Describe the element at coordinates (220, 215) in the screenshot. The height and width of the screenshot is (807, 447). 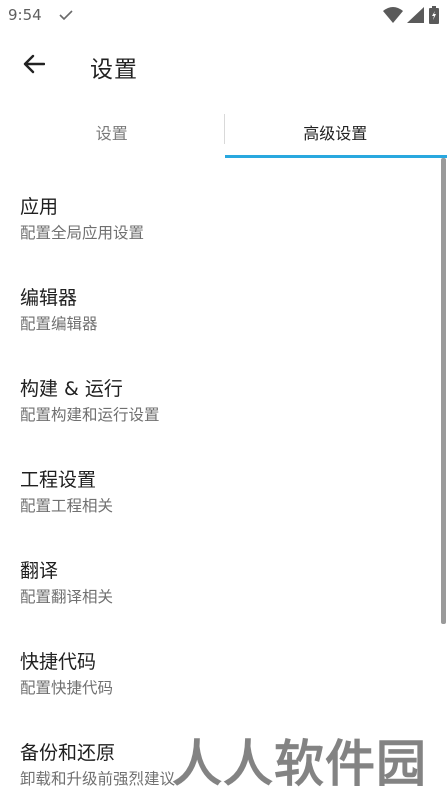
I see `list-item-app: 应用 配置全局应用设置` at that location.